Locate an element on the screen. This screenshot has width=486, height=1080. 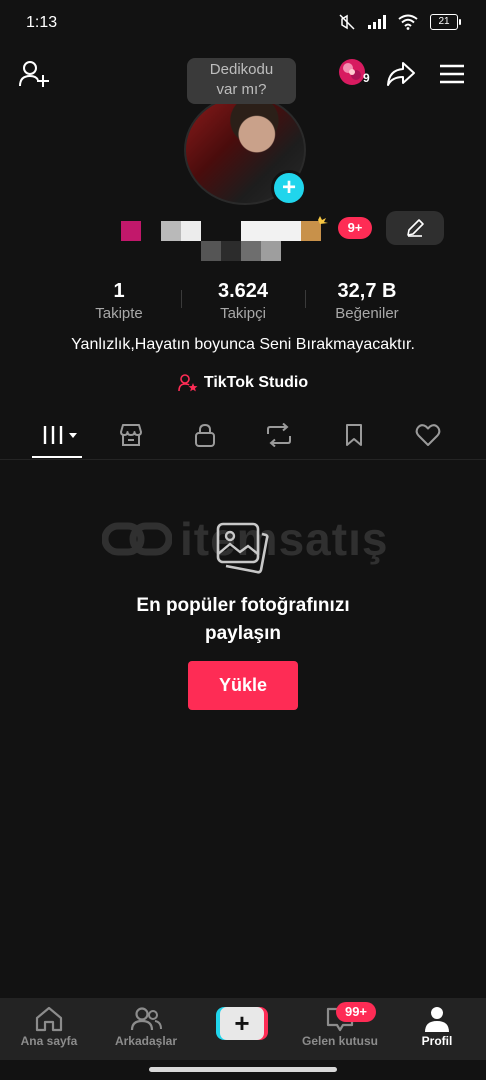
tab-reposts is located at coordinates (279, 435).